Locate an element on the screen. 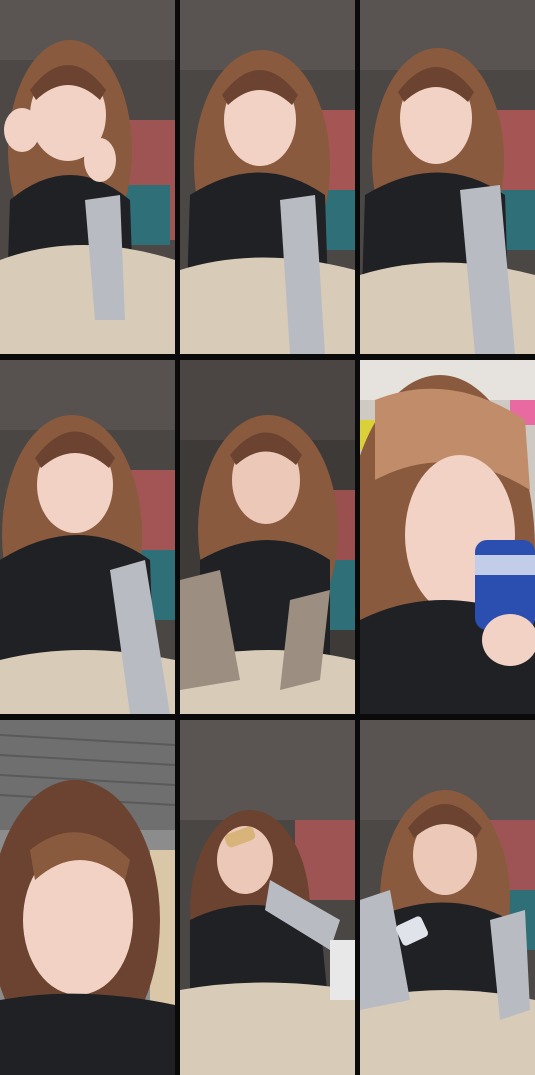 The height and width of the screenshot is (1075, 535). frame-6-illustration is located at coordinates (447, 537).